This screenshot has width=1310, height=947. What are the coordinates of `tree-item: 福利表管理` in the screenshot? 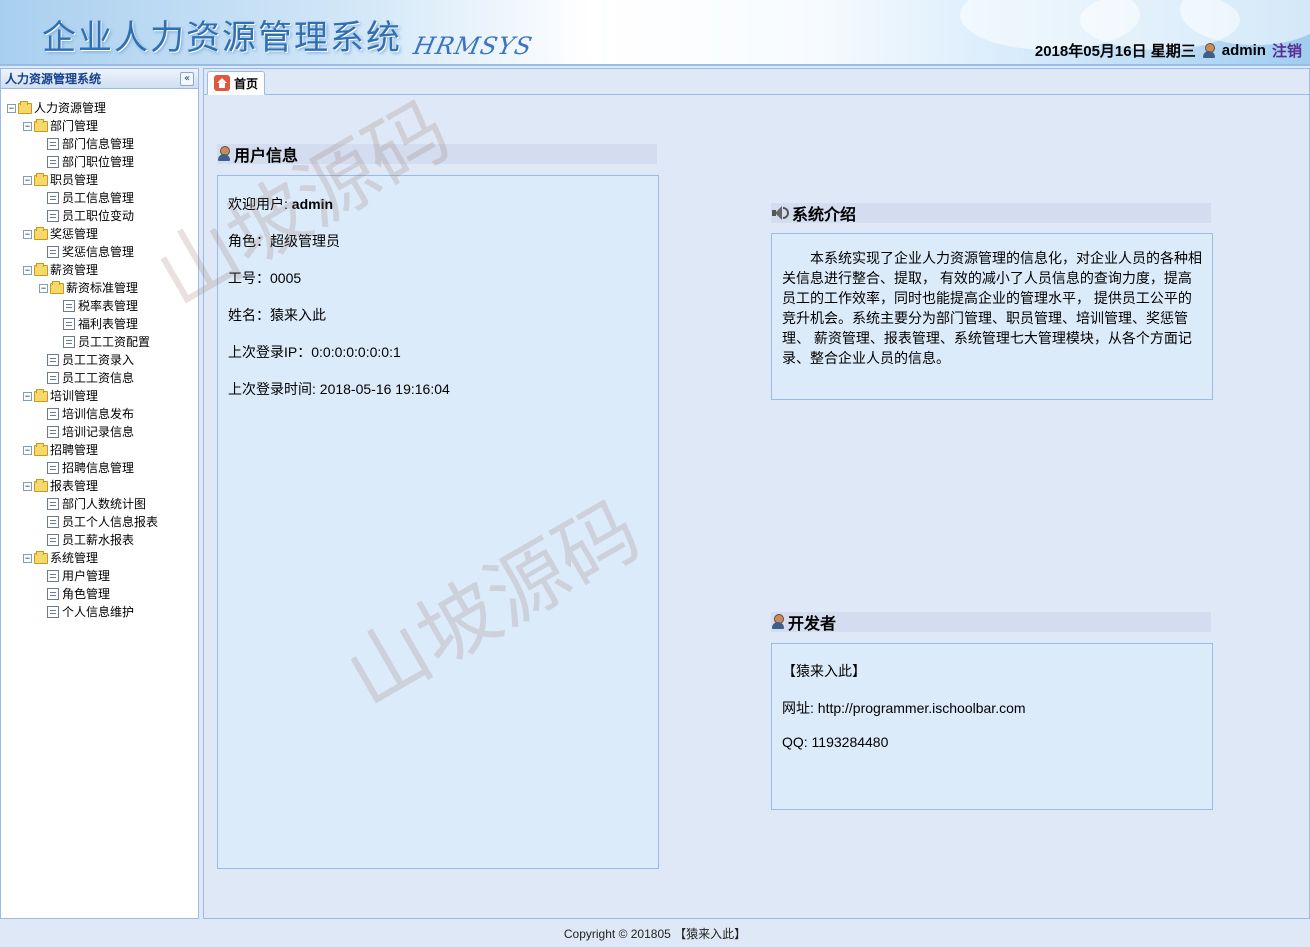 It's located at (99, 324).